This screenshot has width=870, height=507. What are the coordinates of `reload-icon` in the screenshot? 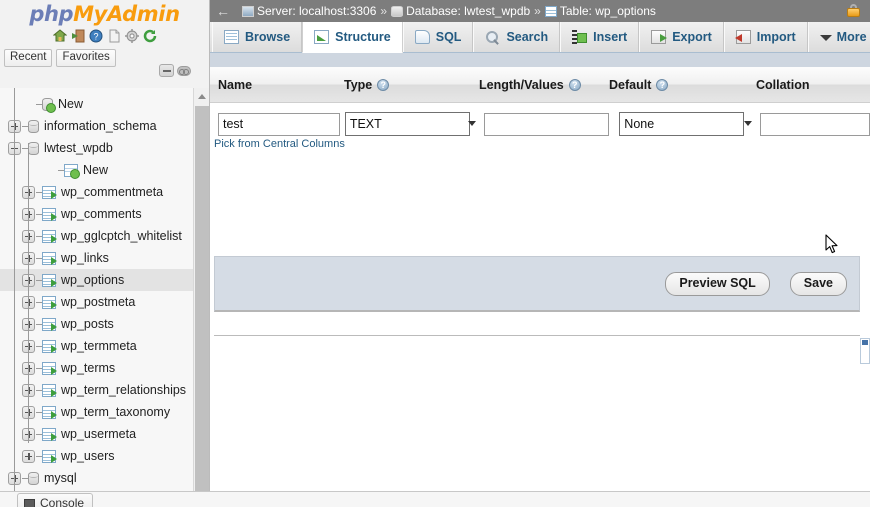 It's located at (150, 36).